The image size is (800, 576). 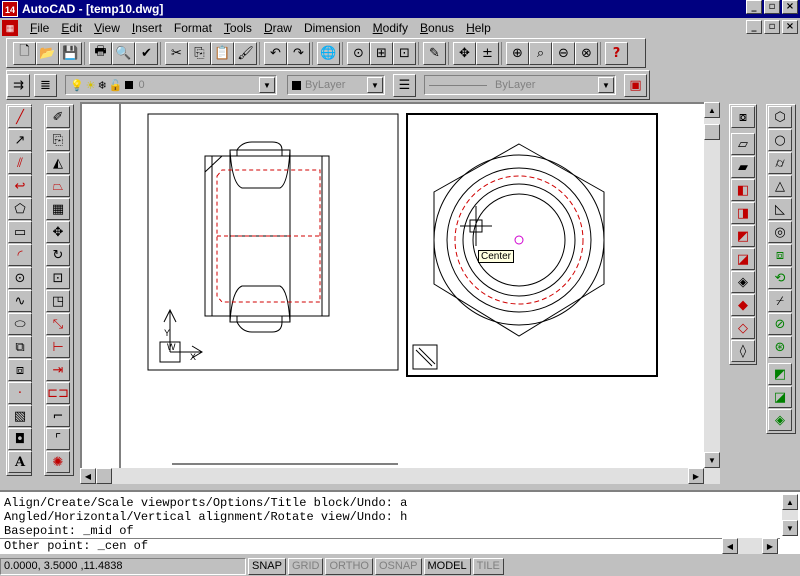 What do you see at coordinates (176, 53) in the screenshot?
I see `cut-icon: ✂` at bounding box center [176, 53].